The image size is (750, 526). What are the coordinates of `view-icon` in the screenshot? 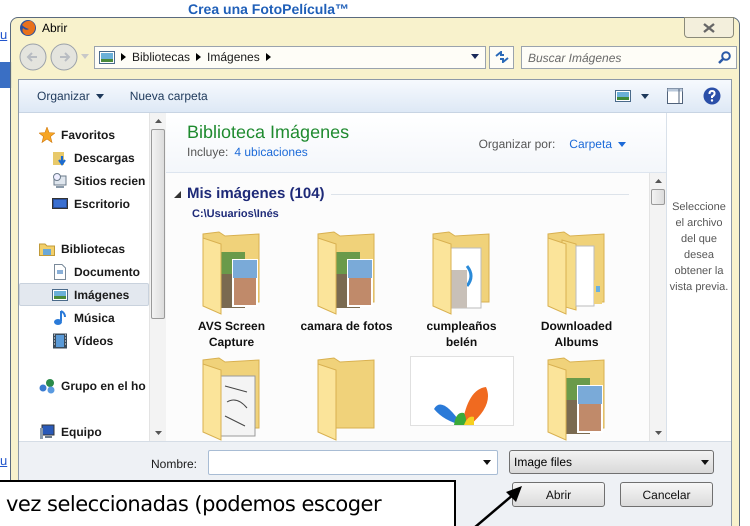 It's located at (623, 96).